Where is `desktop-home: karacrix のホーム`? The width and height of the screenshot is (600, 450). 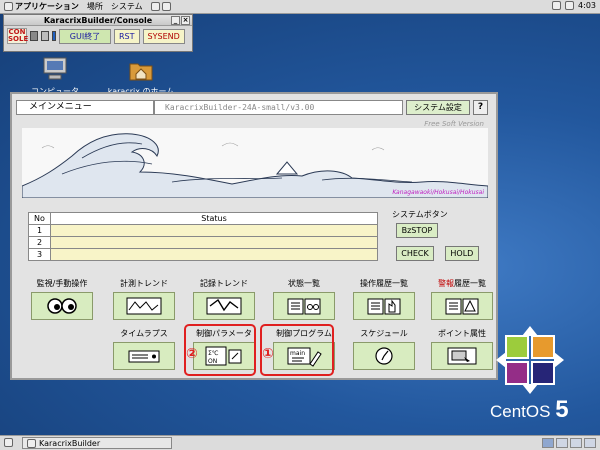 desktop-home: karacrix のホーム is located at coordinates (141, 76).